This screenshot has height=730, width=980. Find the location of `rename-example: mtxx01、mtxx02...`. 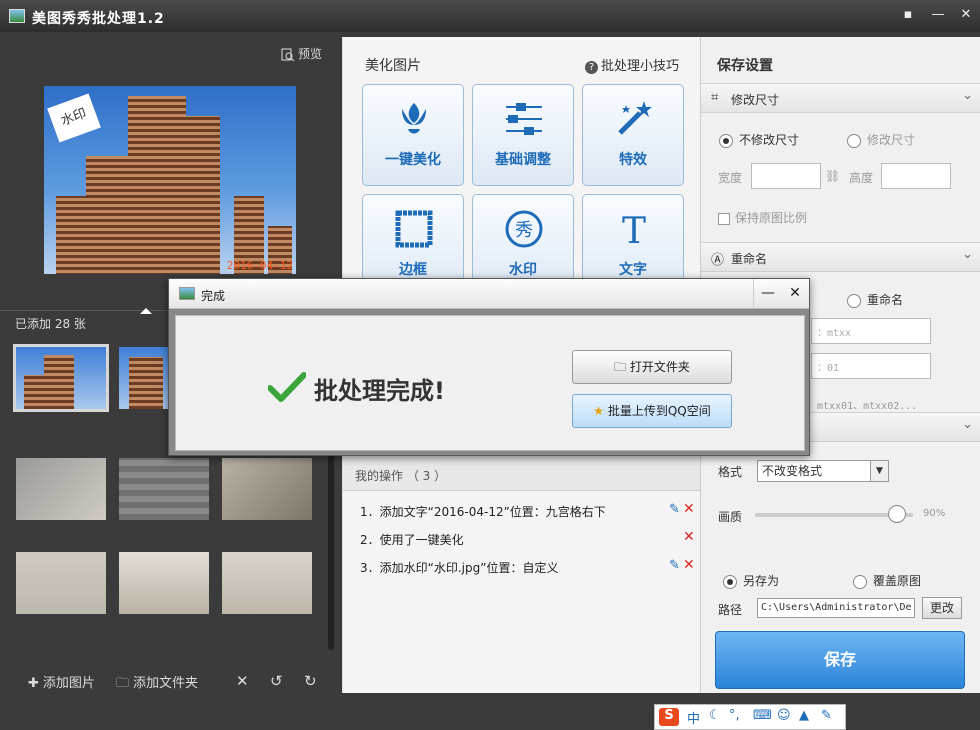

rename-example: mtxx01、mtxx02... is located at coordinates (867, 406).